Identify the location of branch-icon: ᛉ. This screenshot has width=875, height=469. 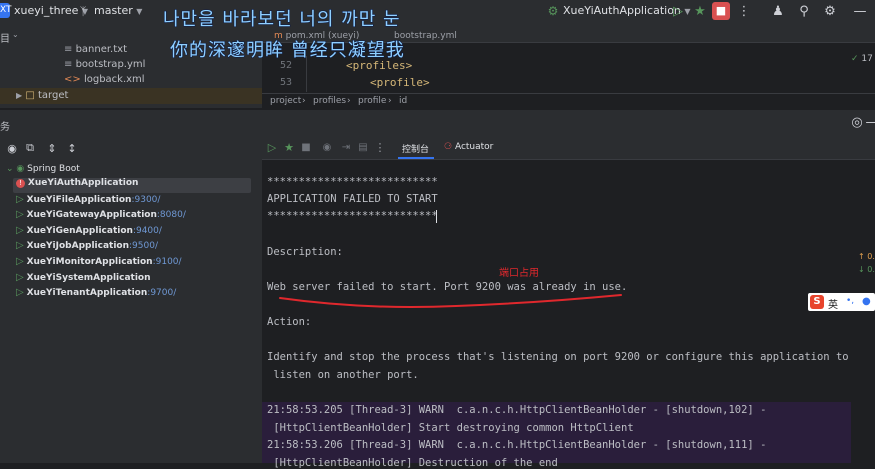
(83, 11).